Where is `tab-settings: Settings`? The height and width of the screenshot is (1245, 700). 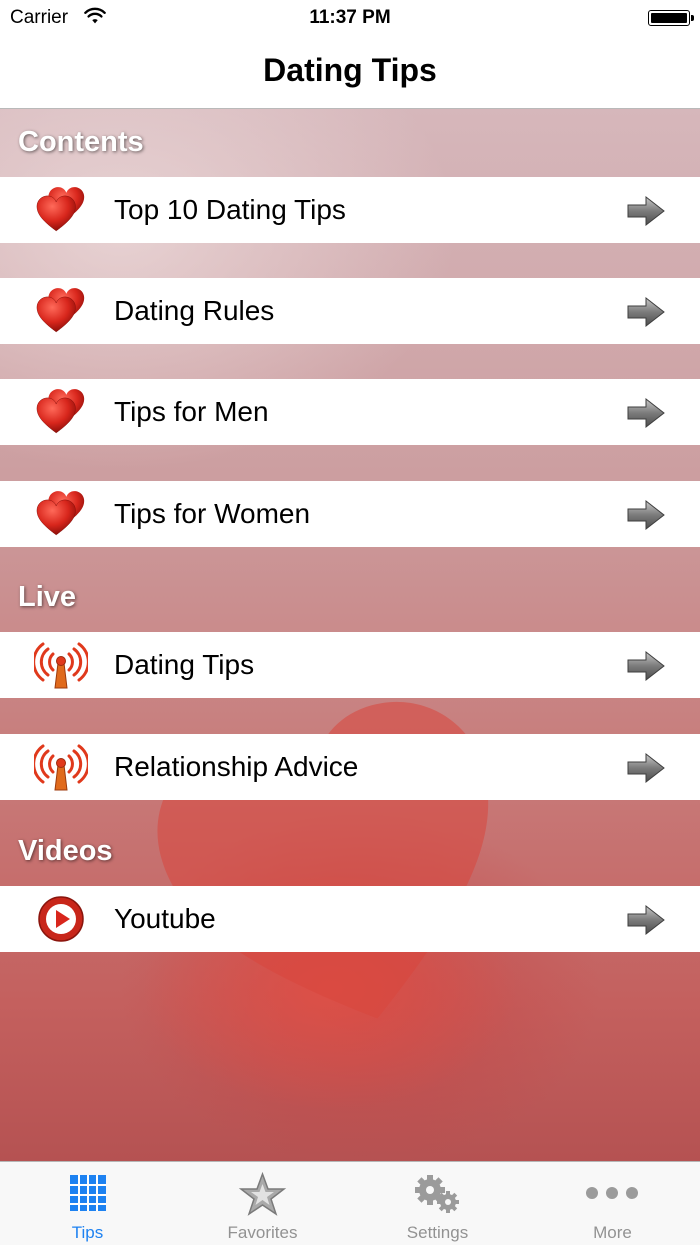 tab-settings: Settings is located at coordinates (437, 1203).